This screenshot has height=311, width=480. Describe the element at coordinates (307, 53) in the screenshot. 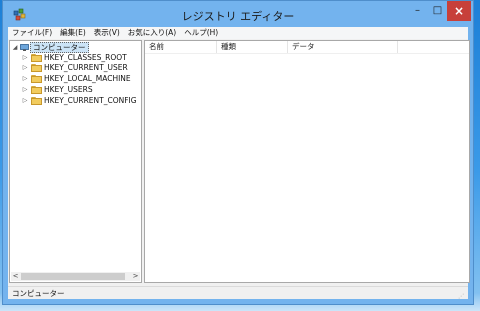

I see `header-divider` at that location.